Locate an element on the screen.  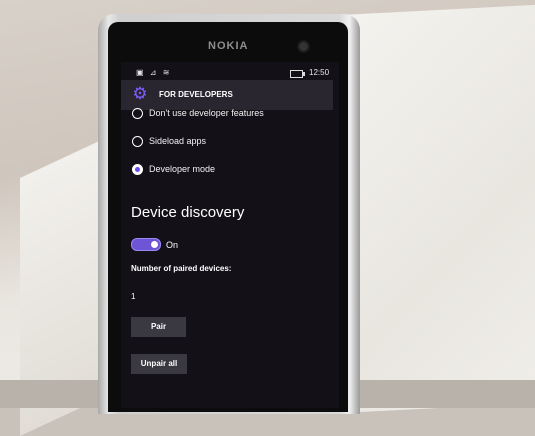
paired-devices-count: 1 is located at coordinates (133, 296).